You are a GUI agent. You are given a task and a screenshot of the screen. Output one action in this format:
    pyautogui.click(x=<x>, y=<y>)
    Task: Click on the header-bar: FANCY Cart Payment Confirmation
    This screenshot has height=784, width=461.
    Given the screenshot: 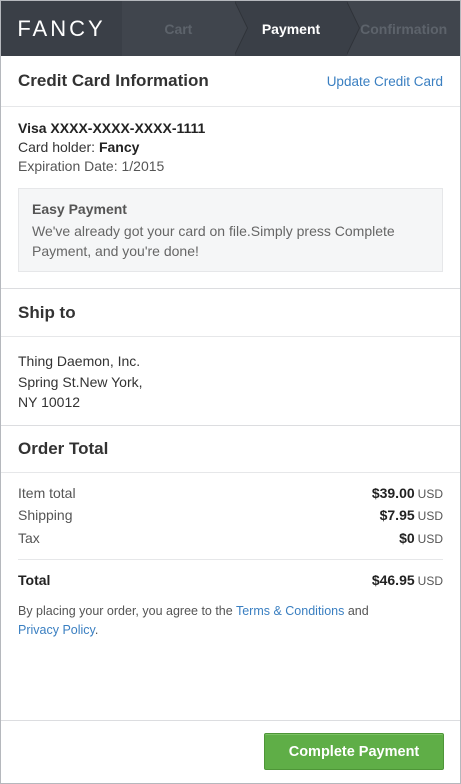 What is the action you would take?
    pyautogui.click(x=230, y=28)
    